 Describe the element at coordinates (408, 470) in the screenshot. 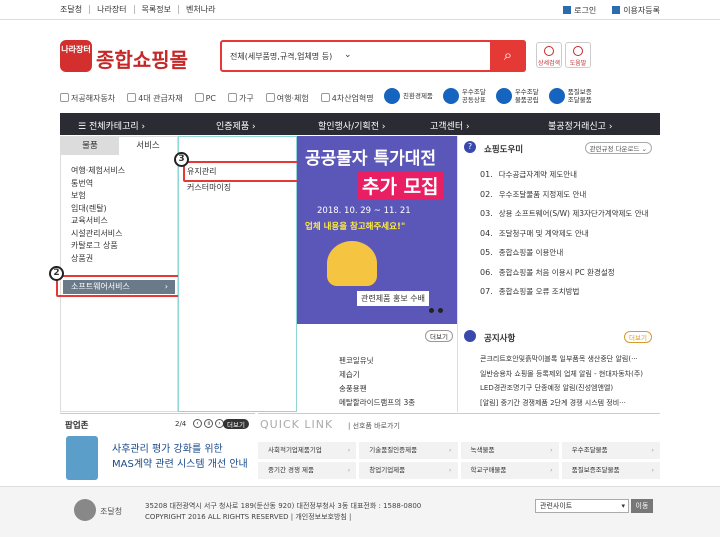

I see `quicklink-item: 창업기업제품` at that location.